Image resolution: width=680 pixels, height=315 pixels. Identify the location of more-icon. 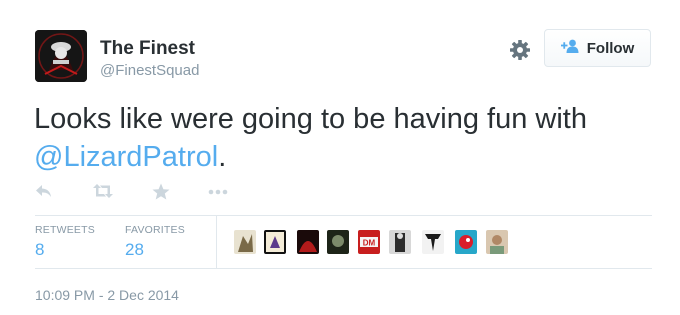
(218, 193).